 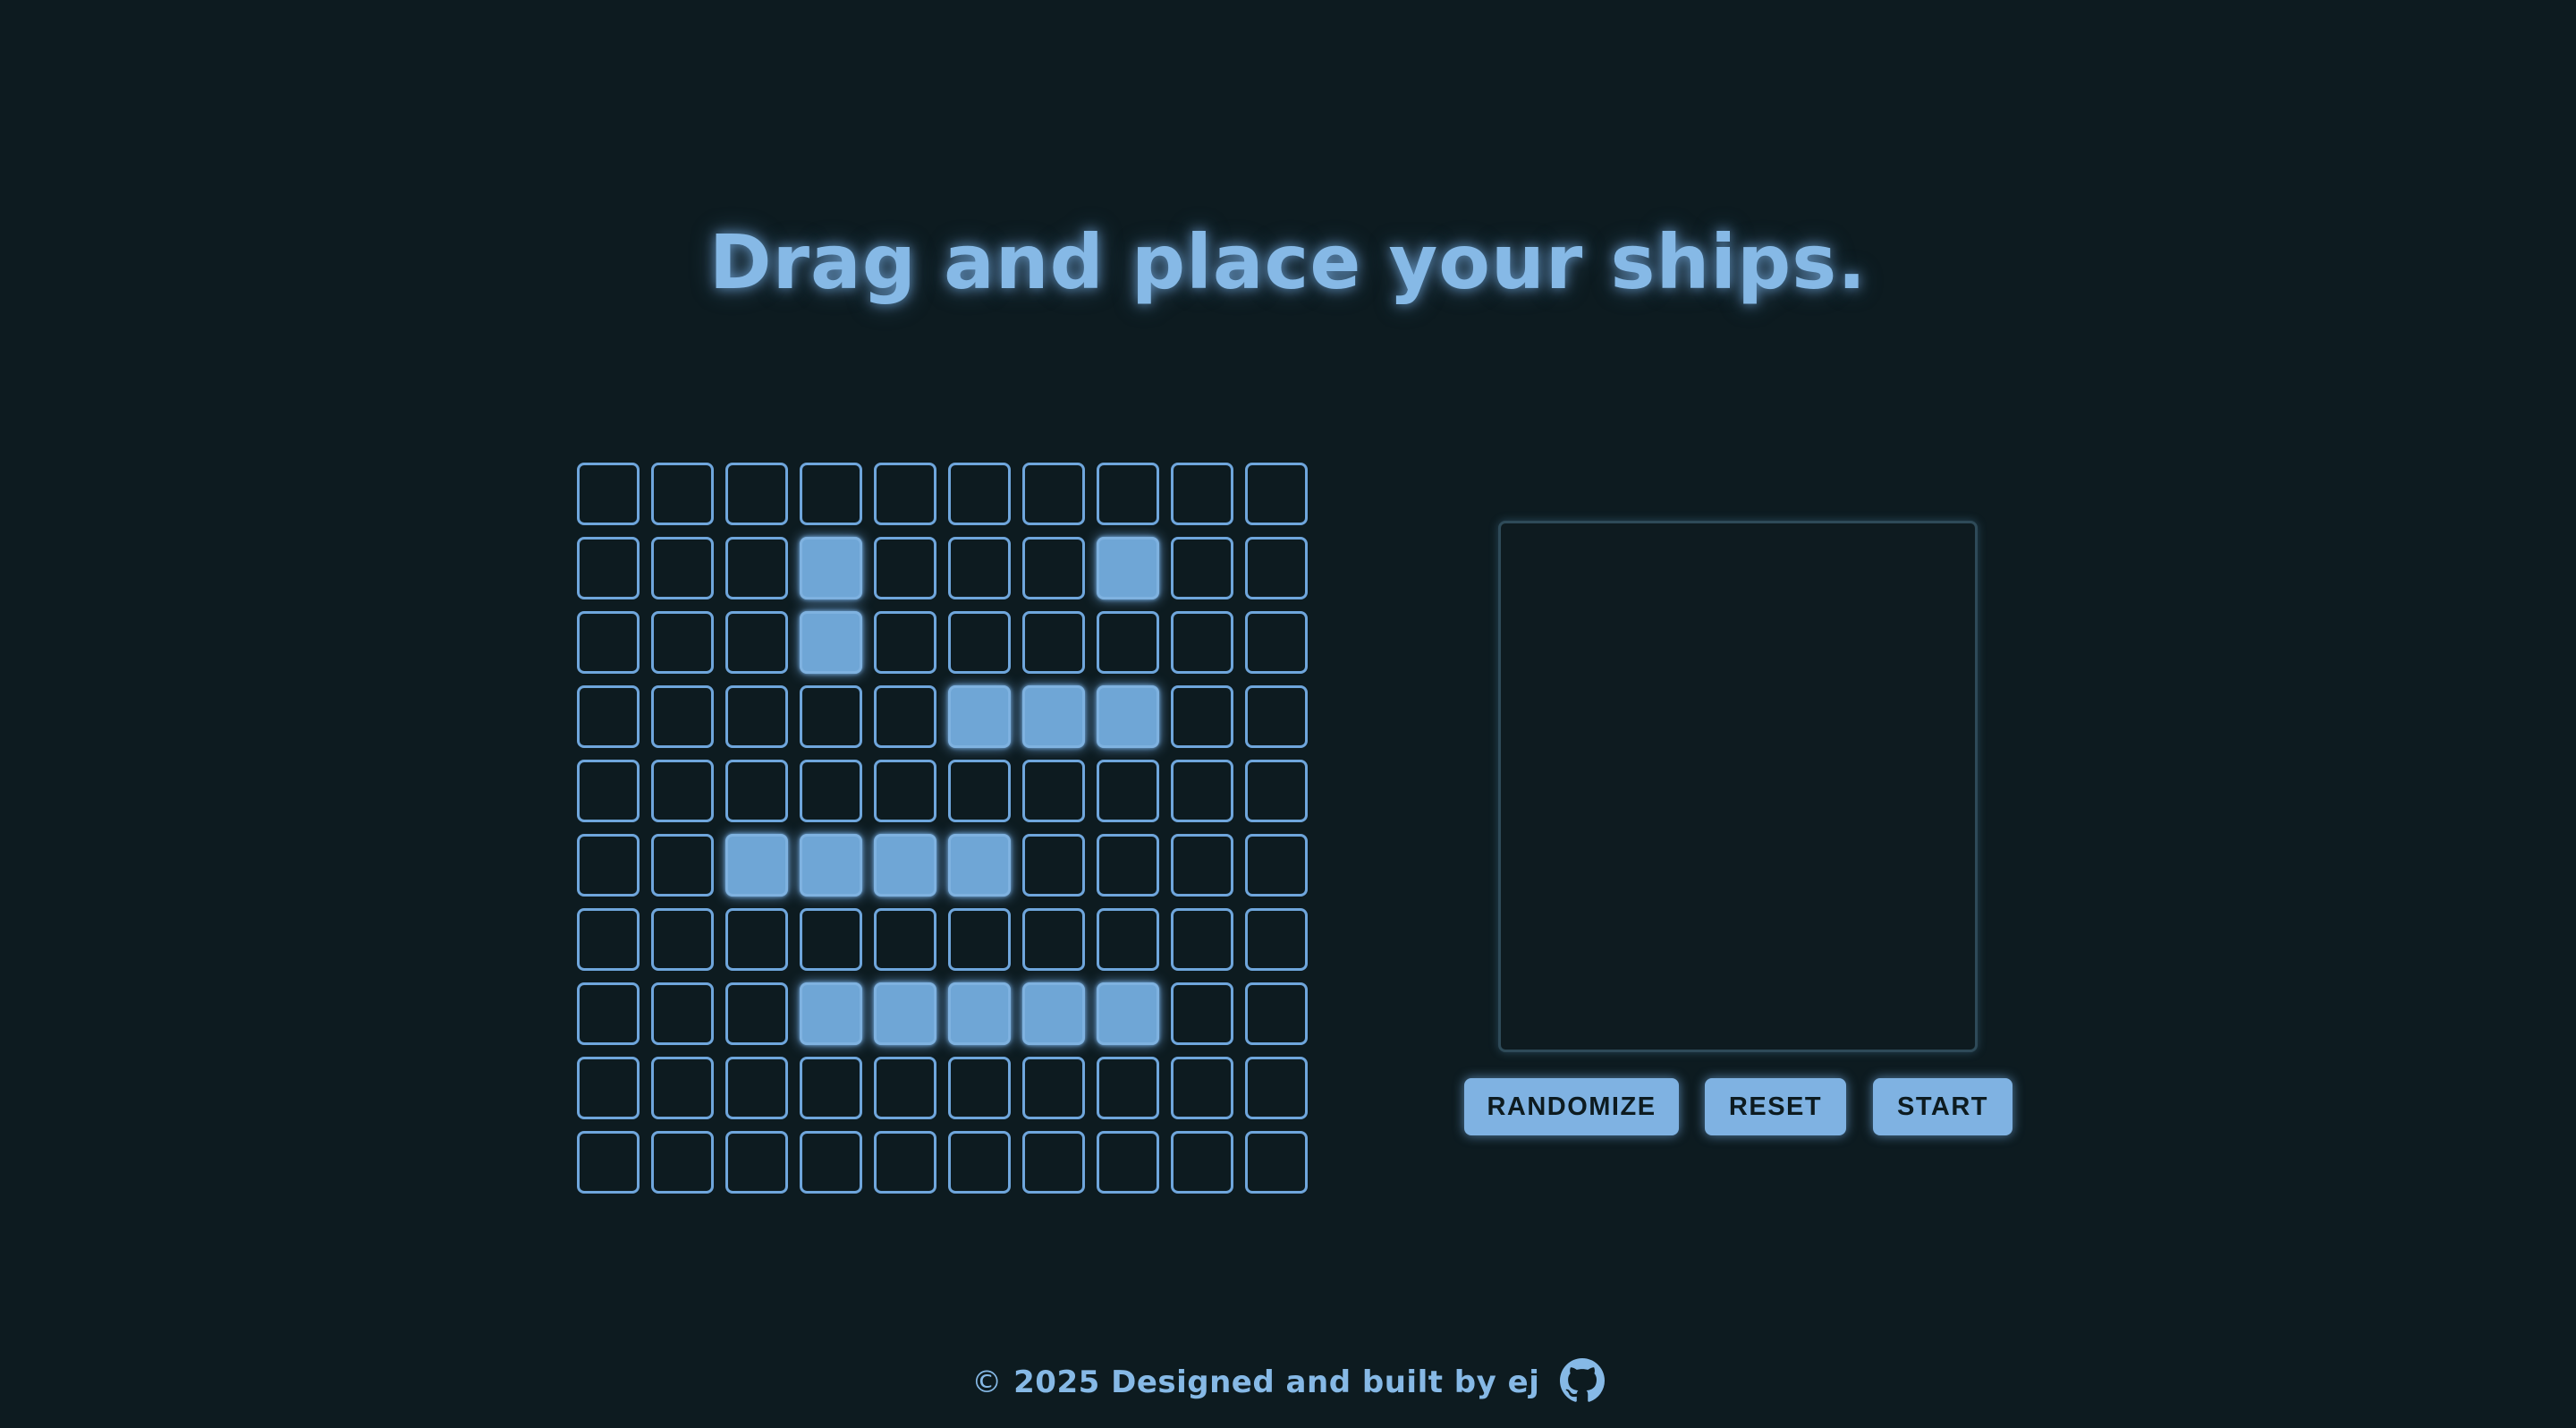 What do you see at coordinates (1775, 1106) in the screenshot?
I see `reset-button: RESET` at bounding box center [1775, 1106].